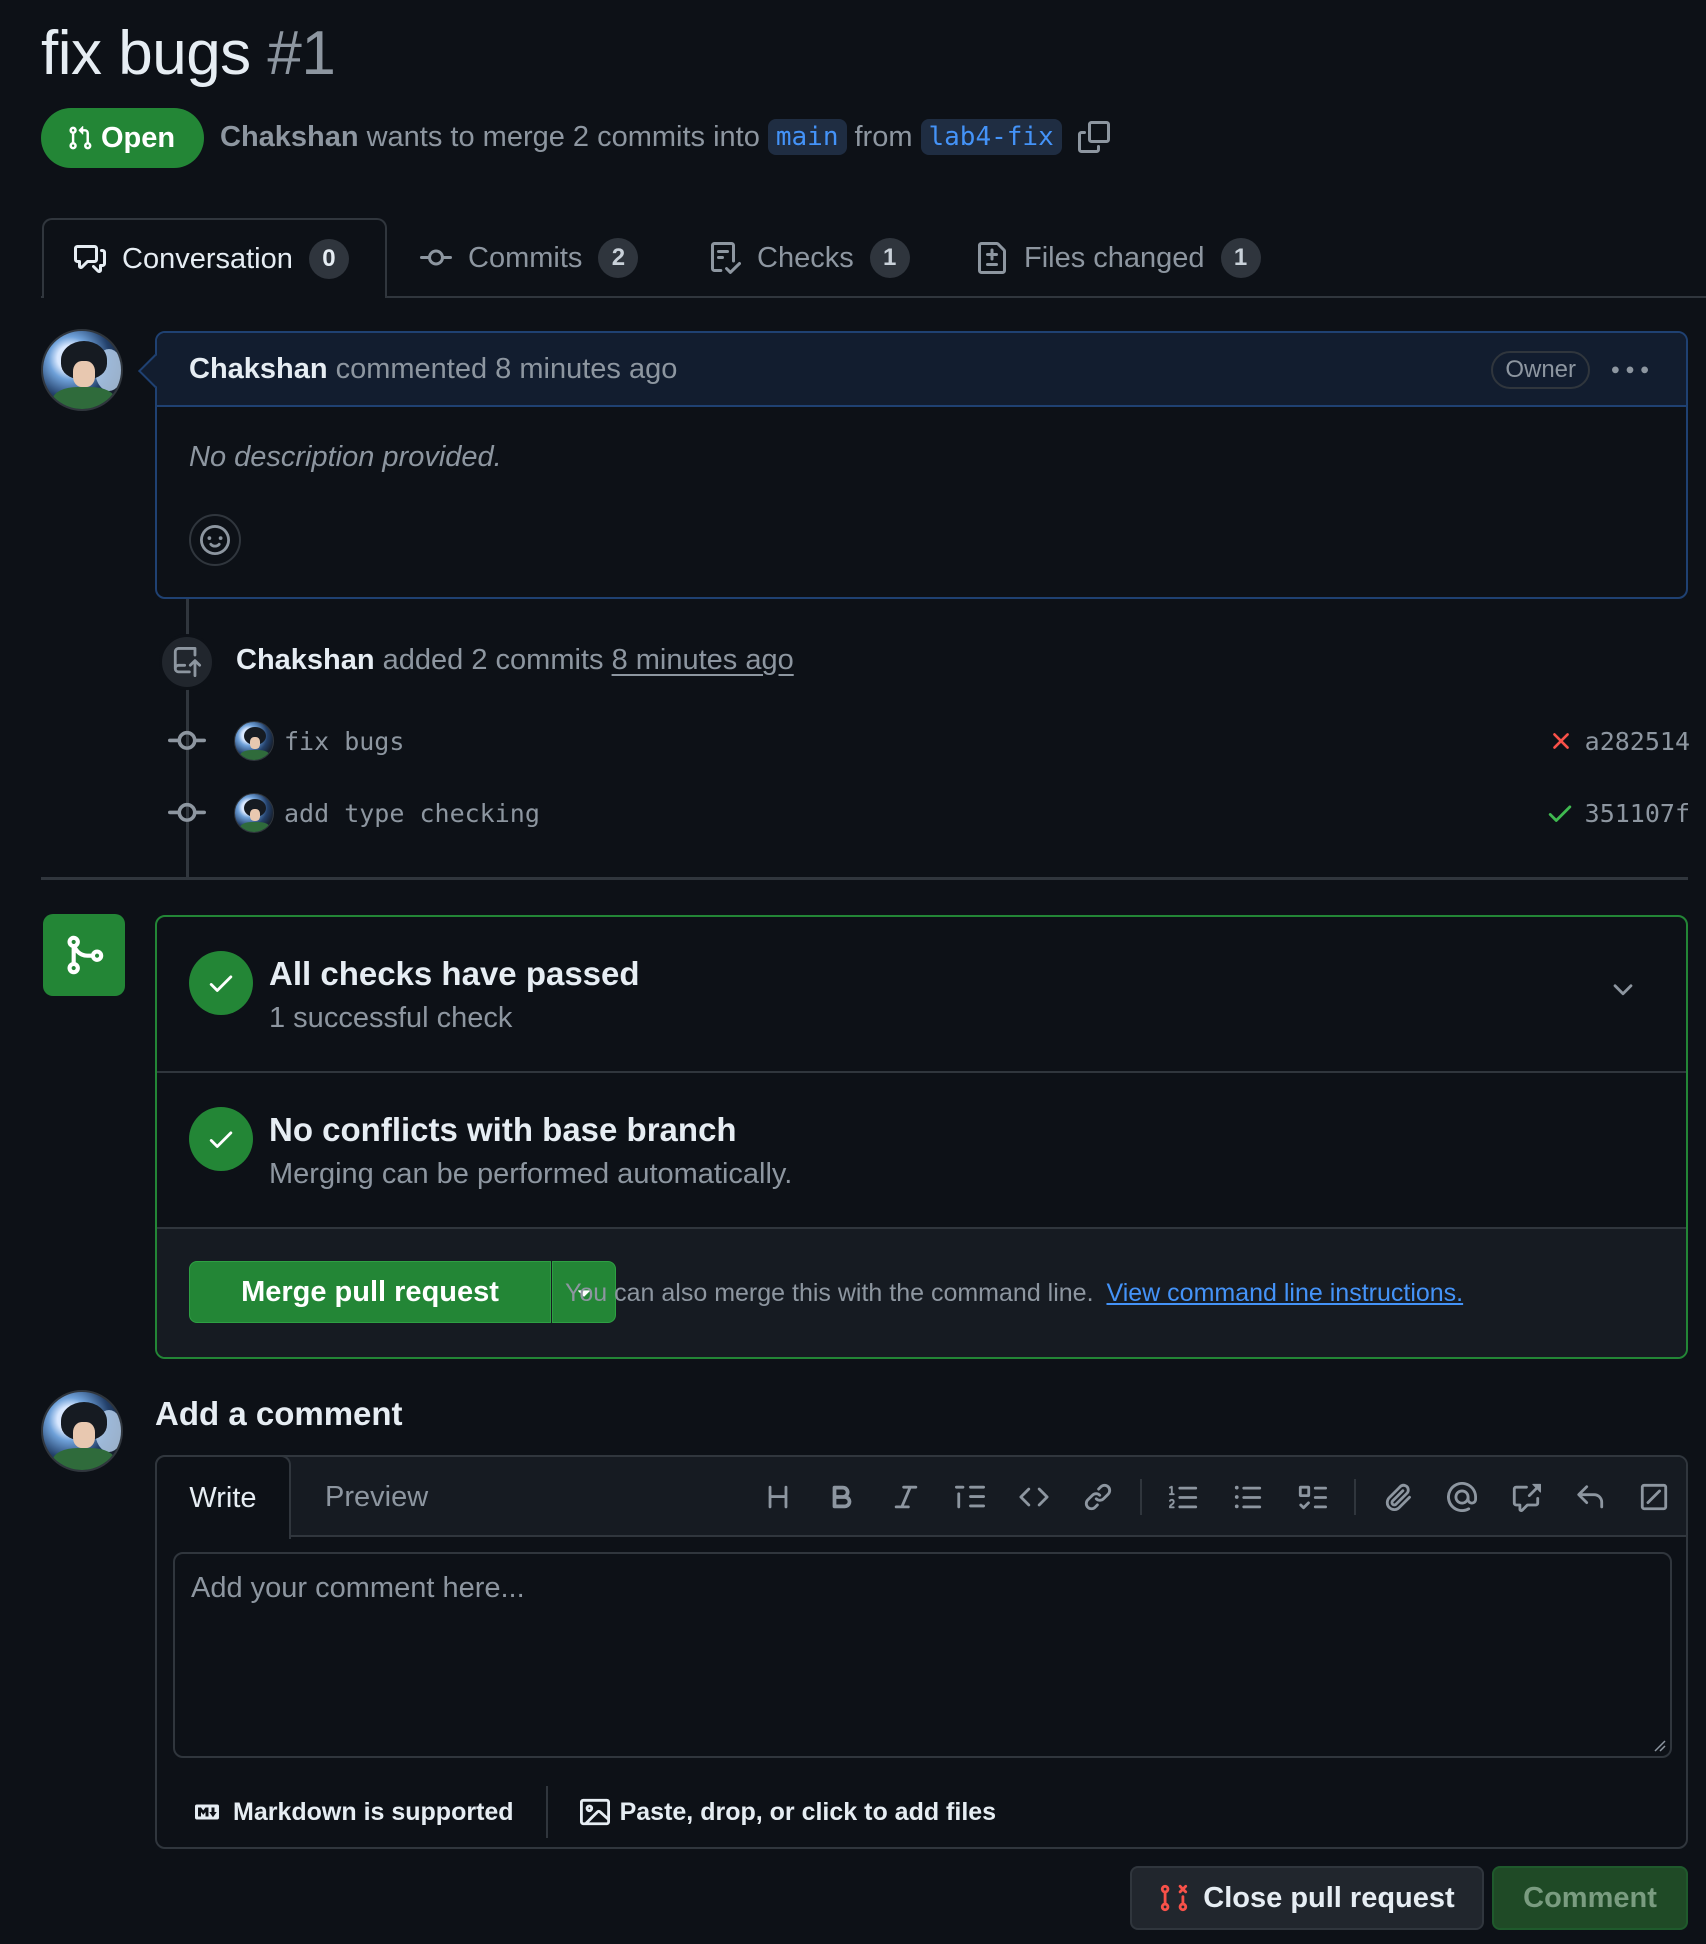 This screenshot has width=1706, height=1944. Describe the element at coordinates (992, 258) in the screenshot. I see `file-diff-icon` at that location.